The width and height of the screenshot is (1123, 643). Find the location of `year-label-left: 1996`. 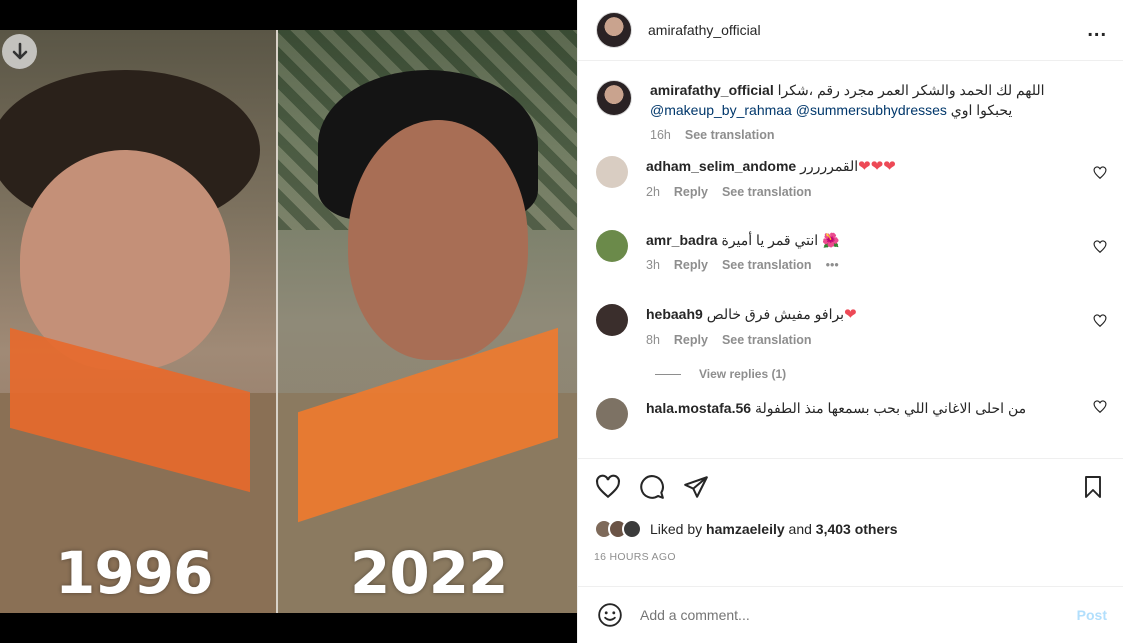

year-label-left: 1996 is located at coordinates (134, 573).